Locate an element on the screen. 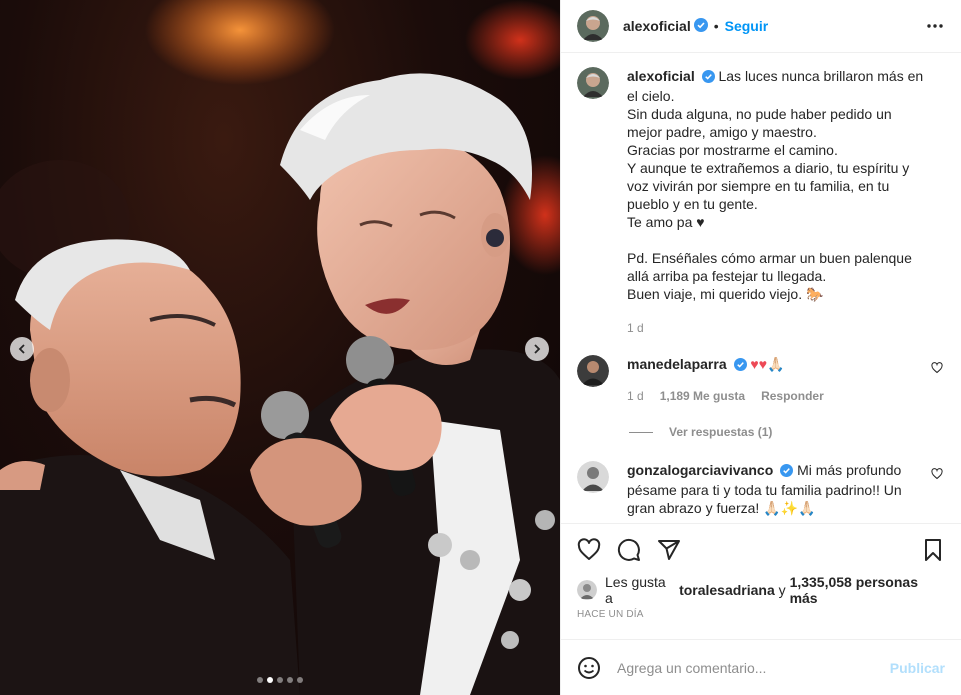 This screenshot has height=695, width=961. comment-bubble-icon is located at coordinates (628, 549).